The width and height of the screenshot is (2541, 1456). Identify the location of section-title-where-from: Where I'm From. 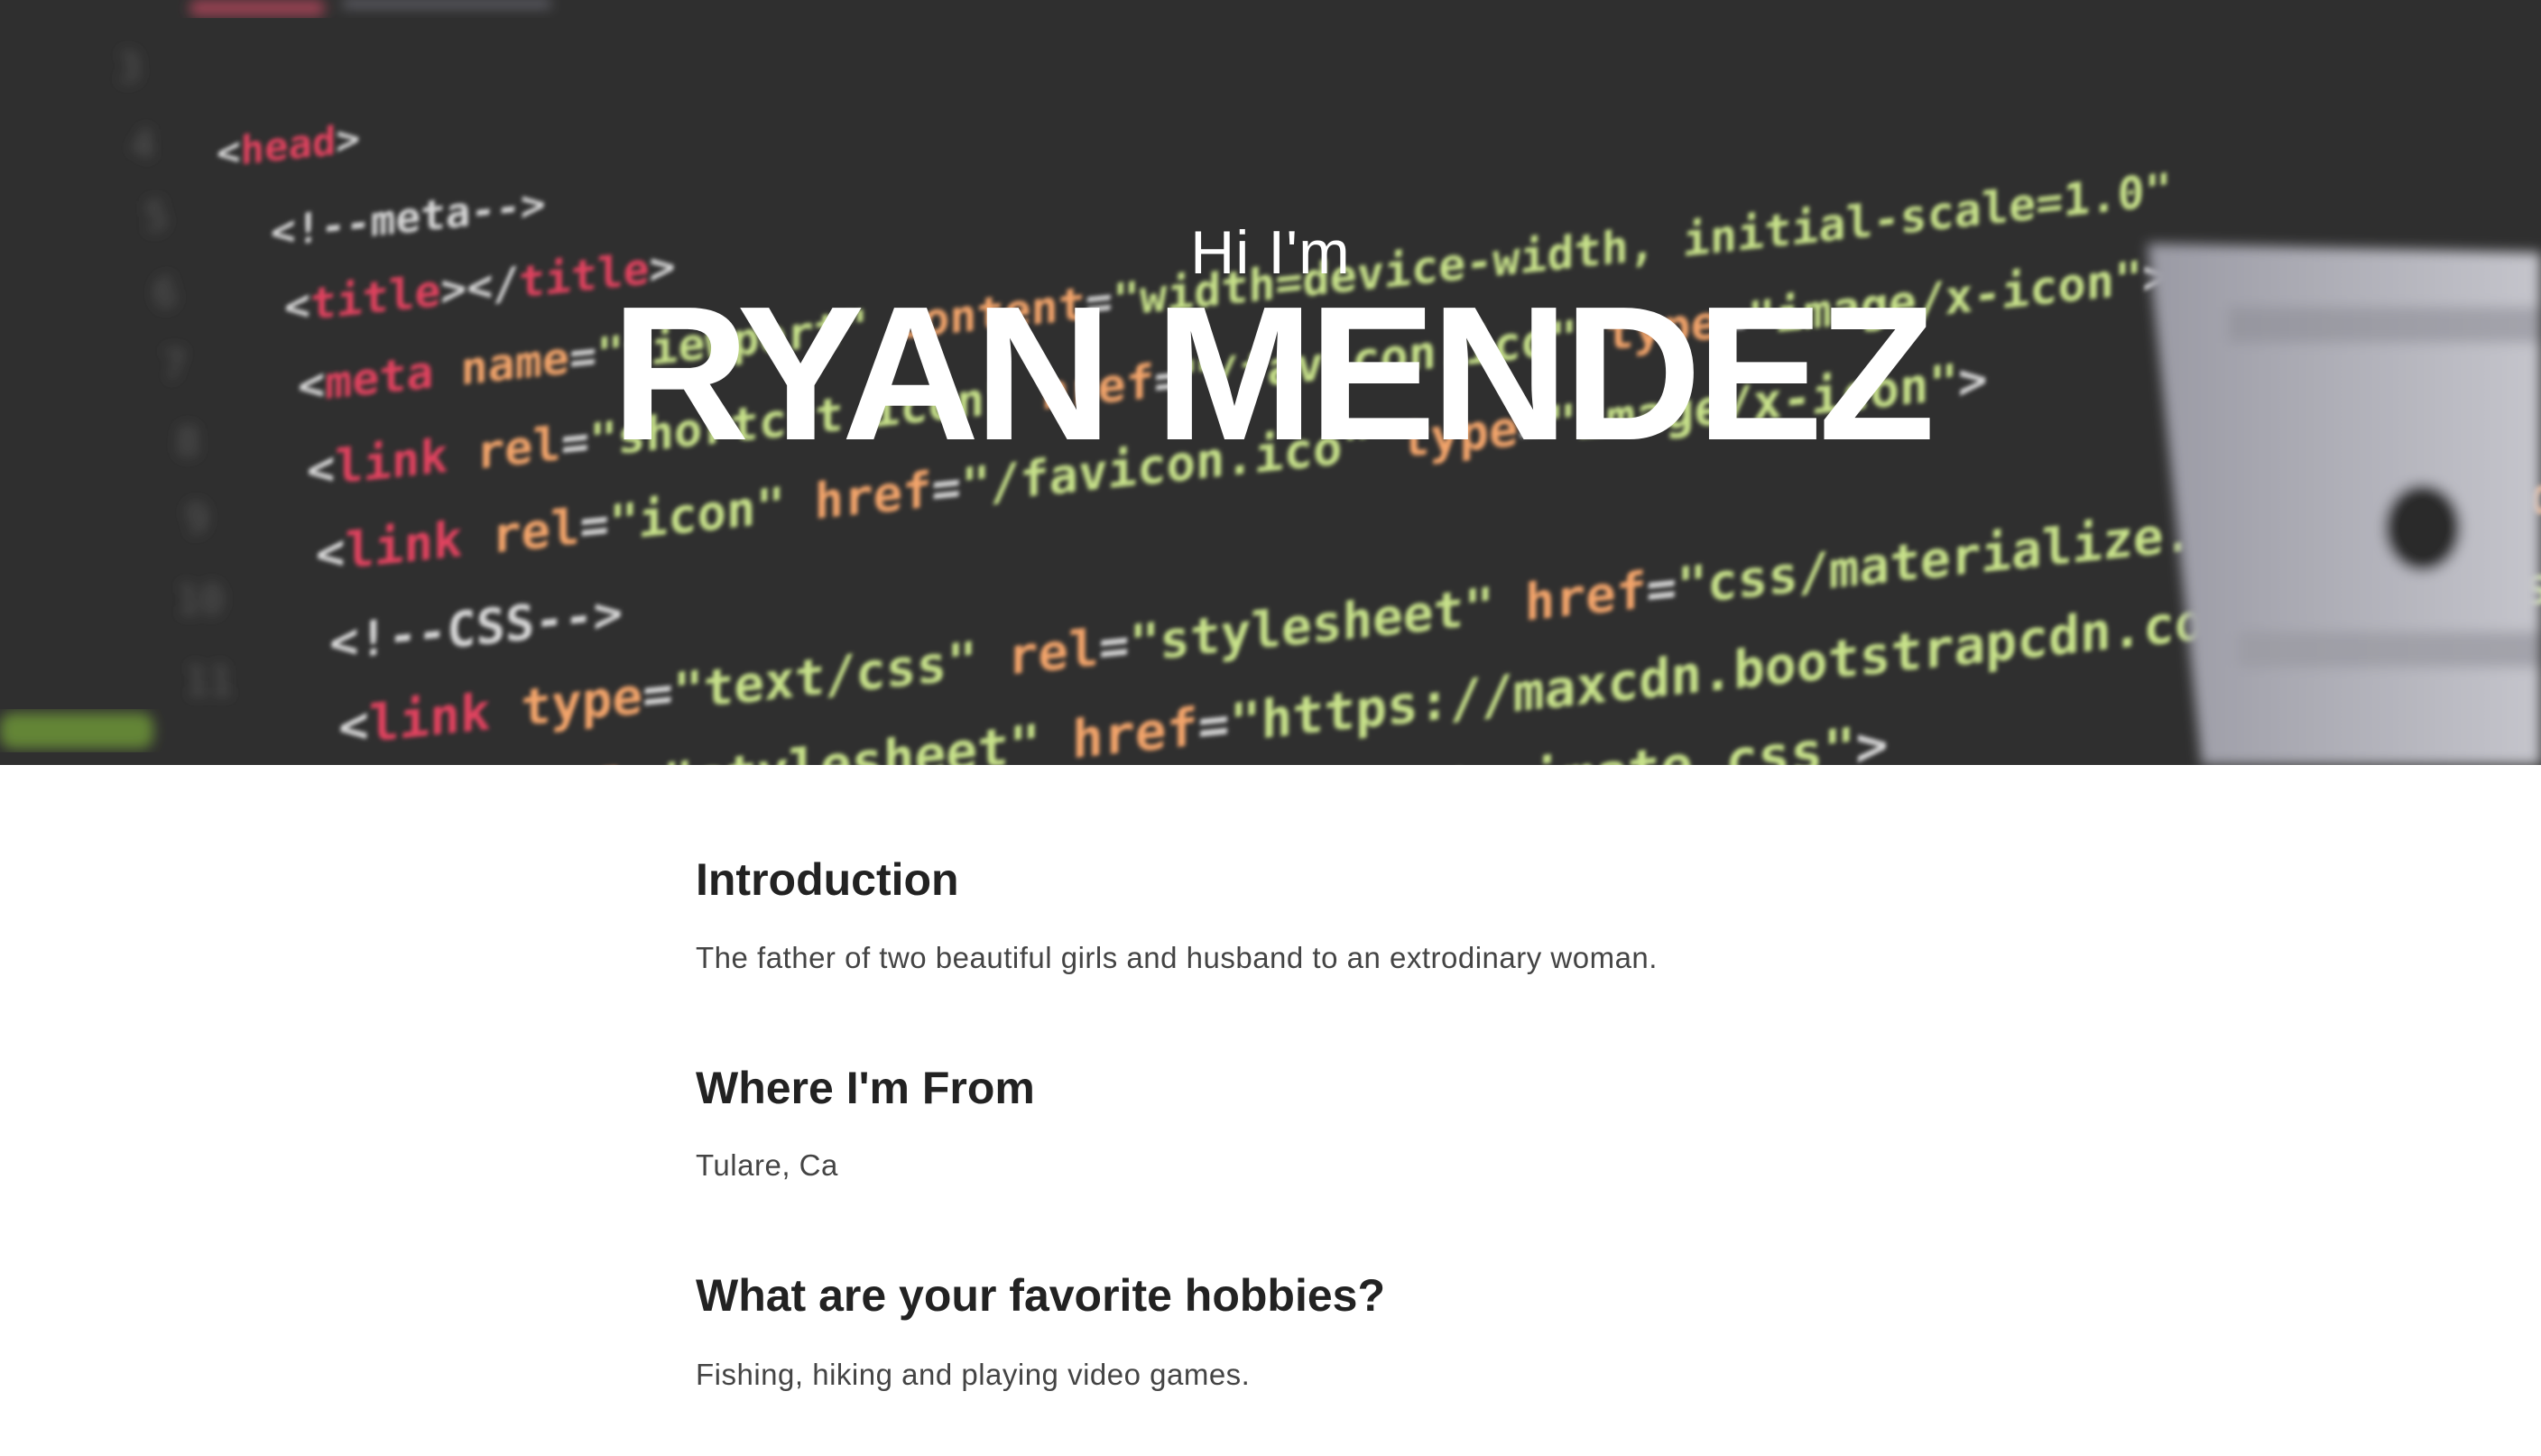
(865, 1088).